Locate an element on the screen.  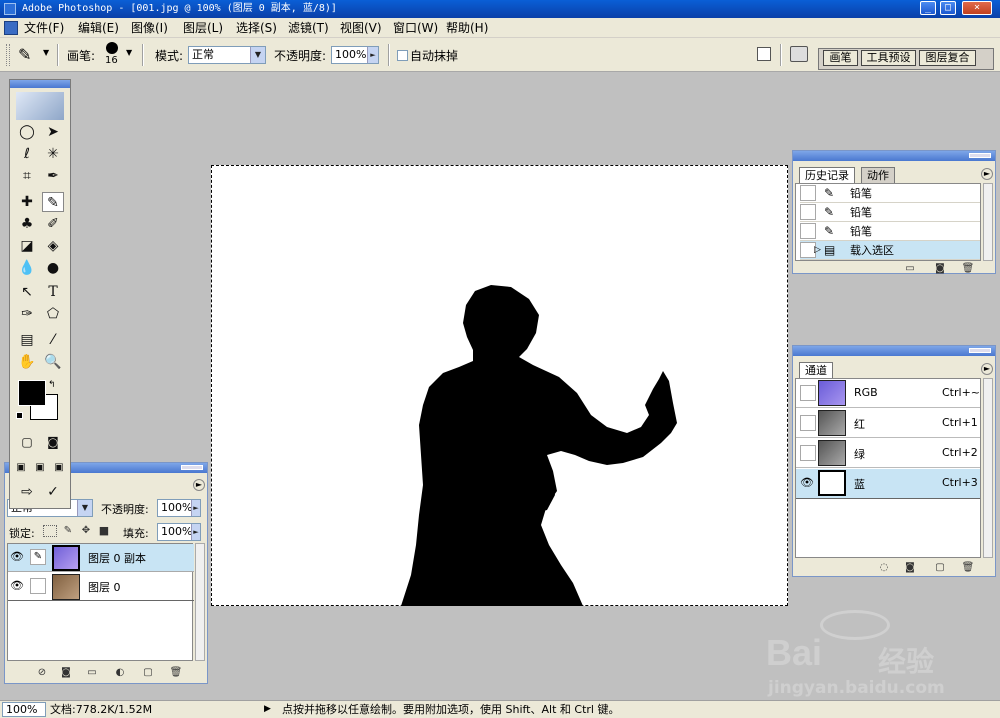
menu-help: 帮助(H) is located at coordinates (467, 28).